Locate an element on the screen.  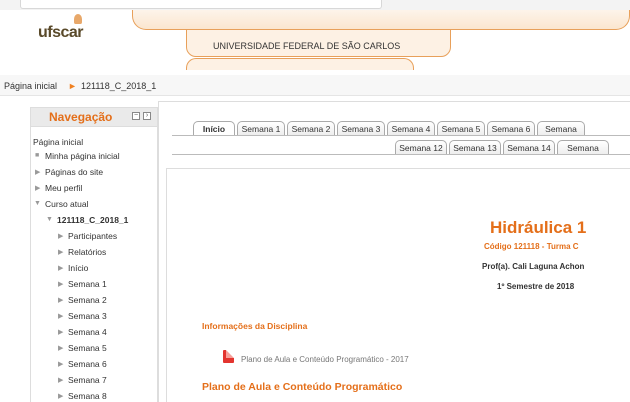
breadcrumb: Página inicial ► 121118_C_2018_1 is located at coordinates (315, 85).